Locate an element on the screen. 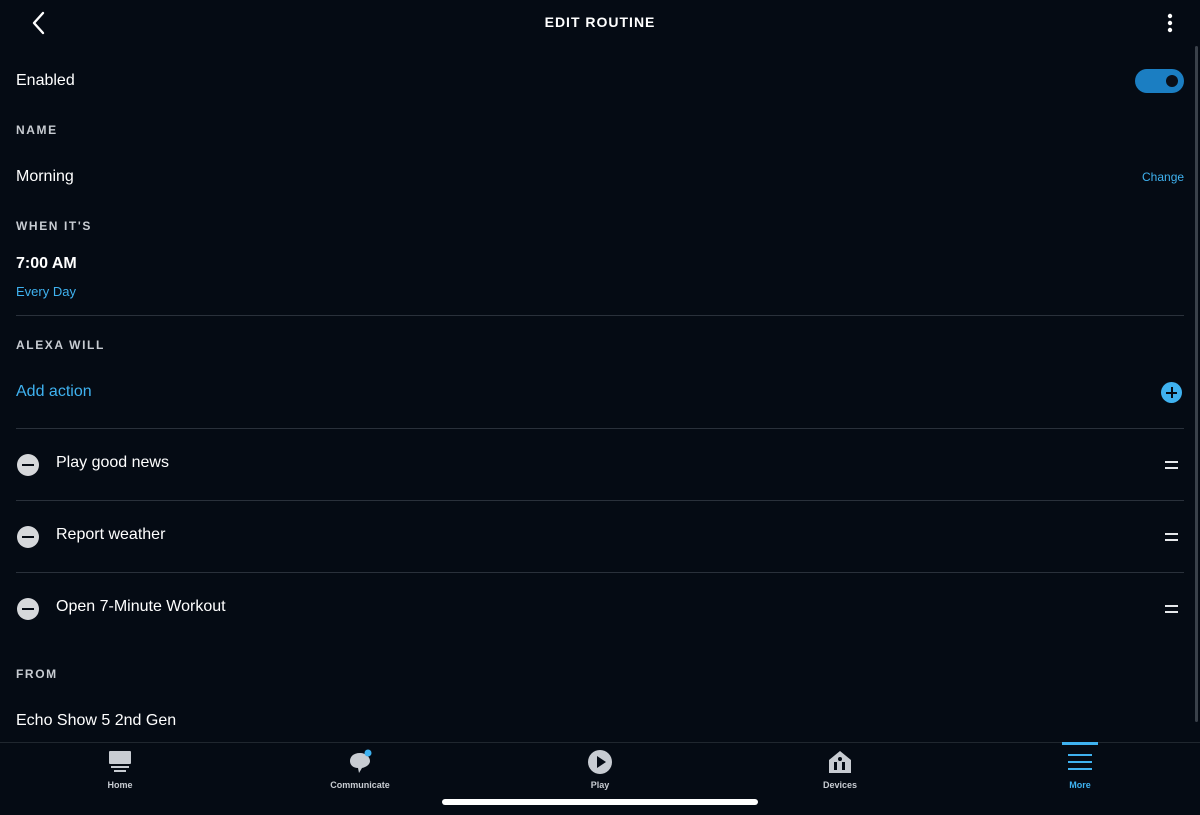 The image size is (1200, 815). active-tab-indicator is located at coordinates (1080, 743).